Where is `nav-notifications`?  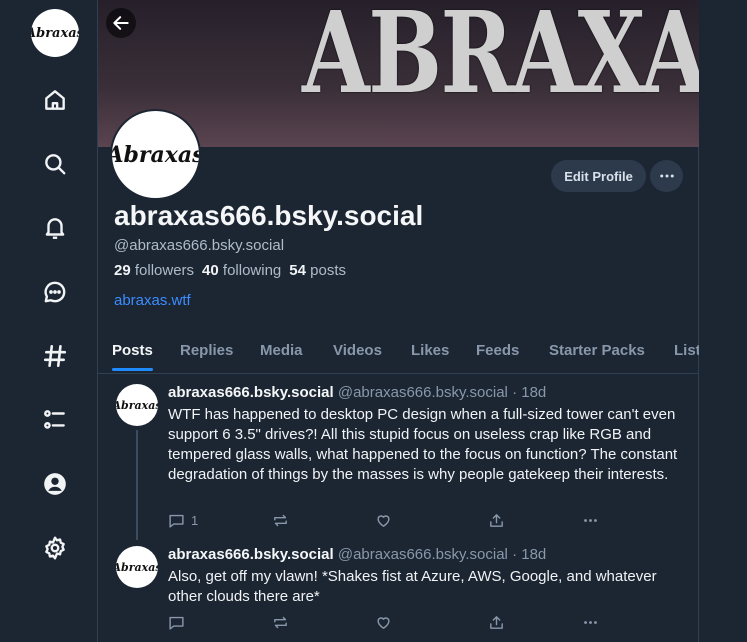
nav-notifications is located at coordinates (55, 228).